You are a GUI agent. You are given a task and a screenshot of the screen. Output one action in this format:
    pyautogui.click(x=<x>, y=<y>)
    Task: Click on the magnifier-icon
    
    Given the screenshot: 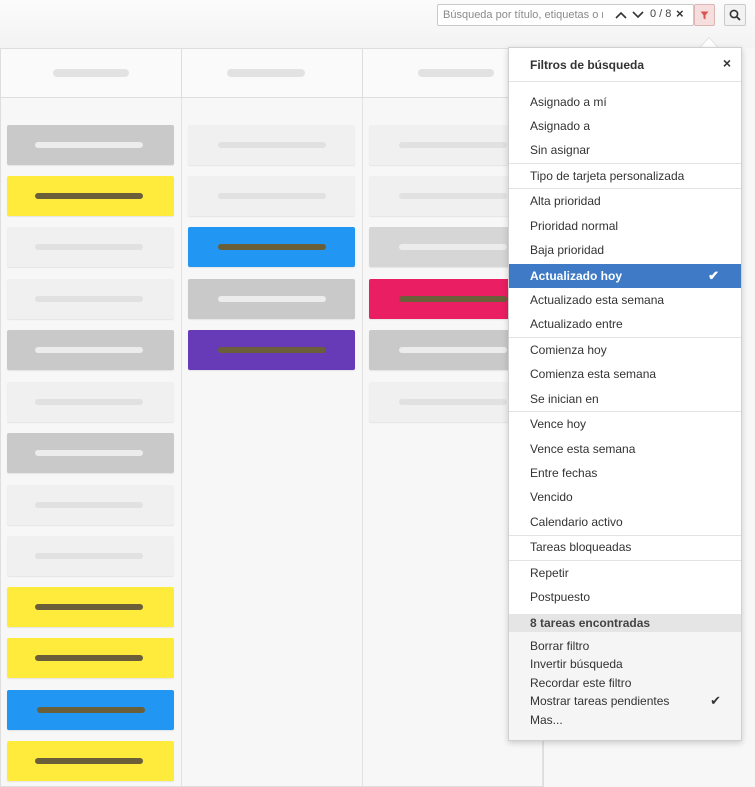 What is the action you would take?
    pyautogui.click(x=735, y=15)
    